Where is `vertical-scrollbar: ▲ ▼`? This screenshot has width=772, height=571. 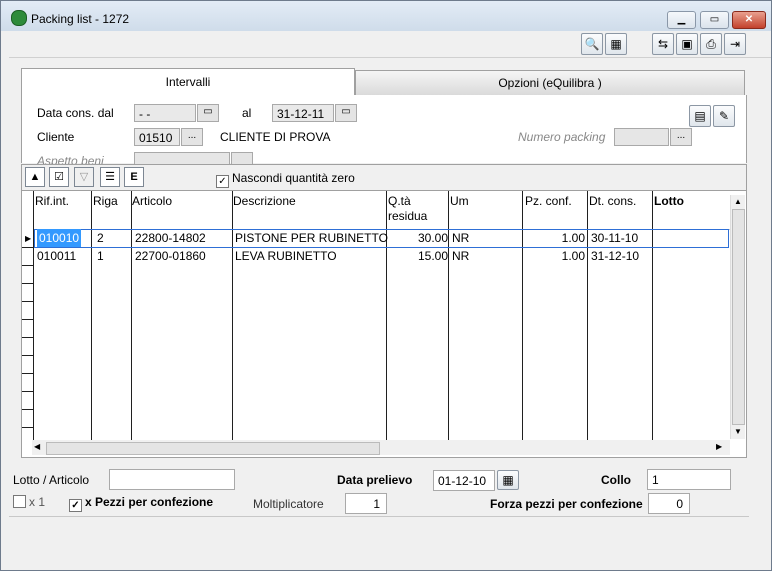 vertical-scrollbar: ▲ ▼ is located at coordinates (737, 317).